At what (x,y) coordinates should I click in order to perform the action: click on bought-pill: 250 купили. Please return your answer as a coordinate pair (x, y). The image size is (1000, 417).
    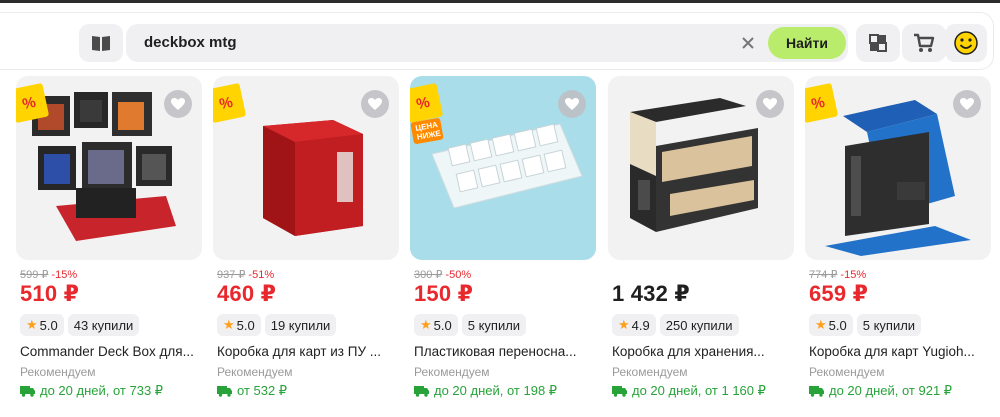
    Looking at the image, I should click on (699, 325).